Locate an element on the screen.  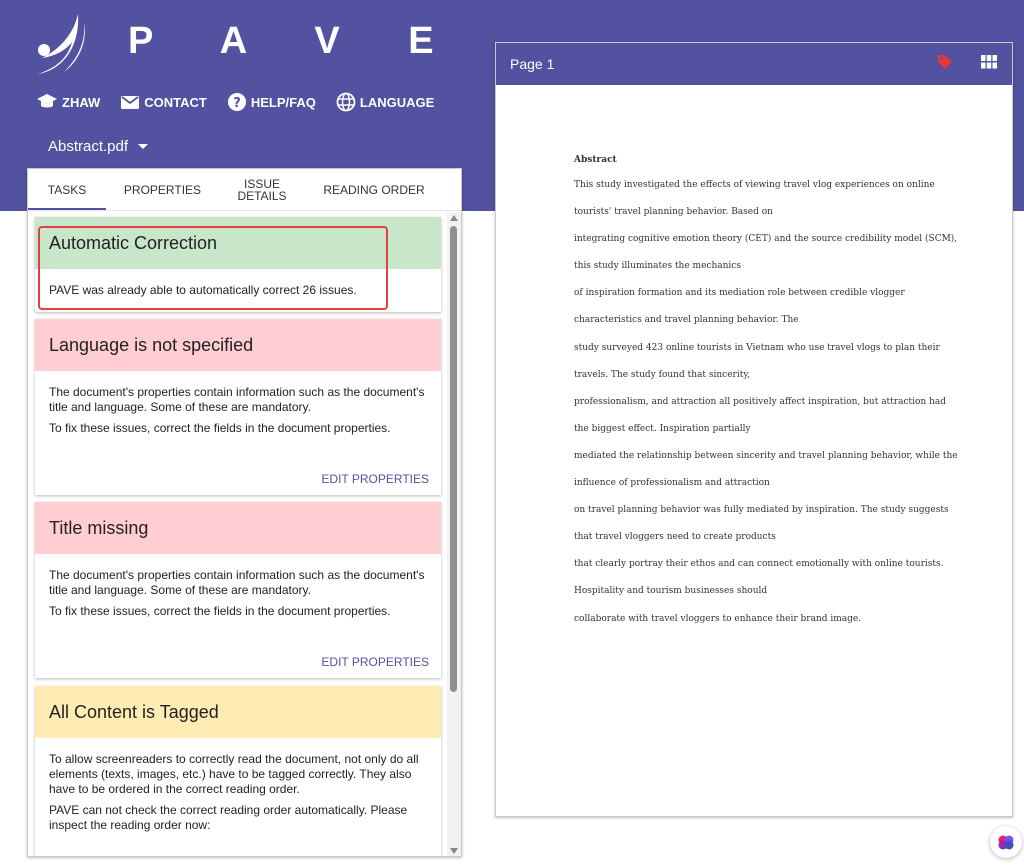
card-title: Automatic Correction is located at coordinates (238, 243).